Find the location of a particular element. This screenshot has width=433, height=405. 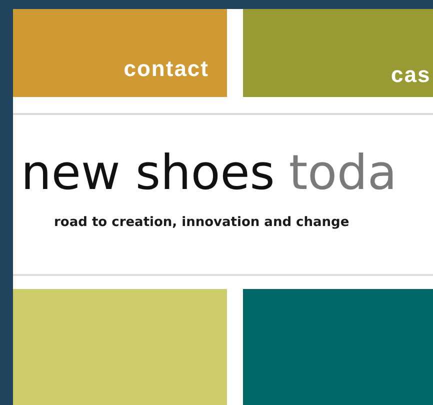

site-title: new shoes is located at coordinates (148, 173).